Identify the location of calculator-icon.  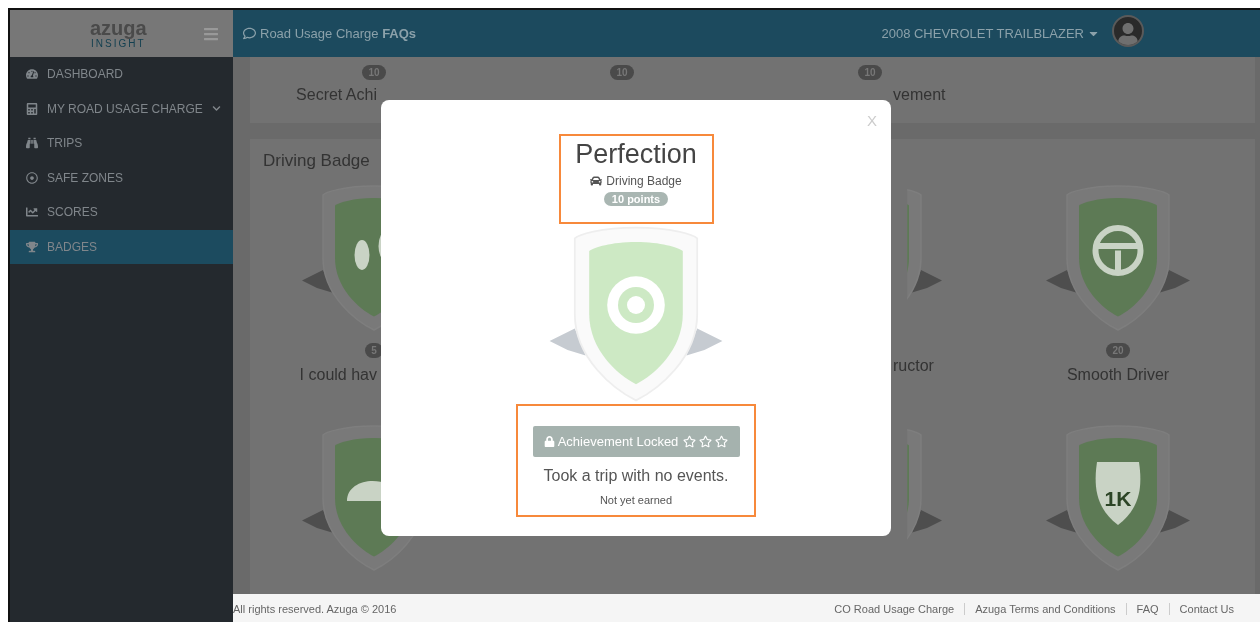
(32, 108).